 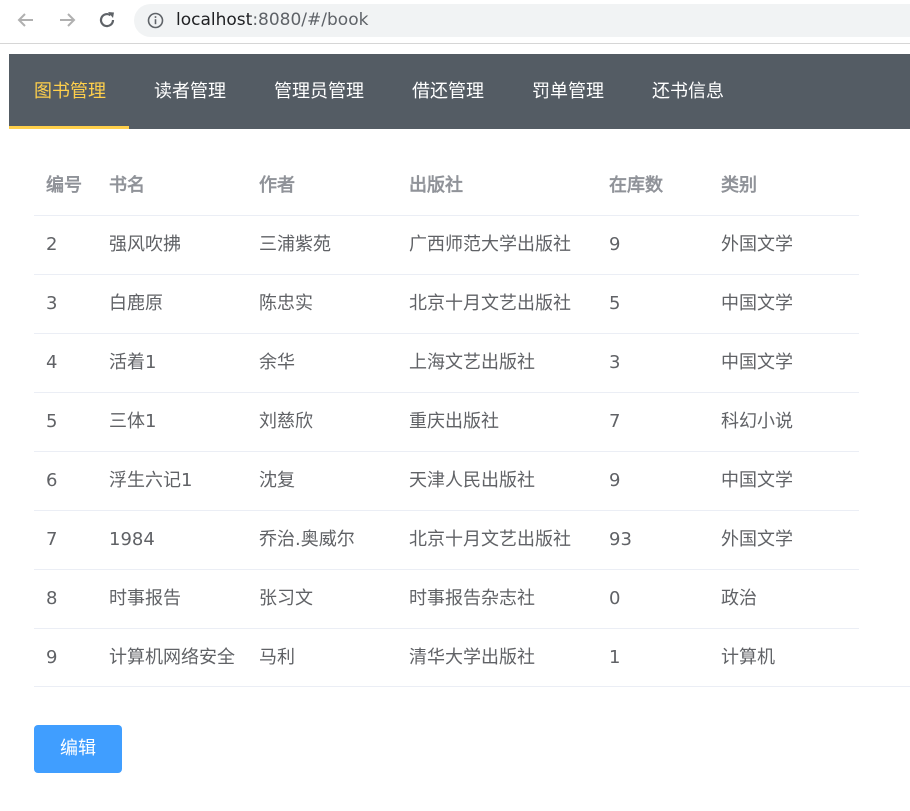 What do you see at coordinates (52, 598) in the screenshot?
I see `cell-id: 8` at bounding box center [52, 598].